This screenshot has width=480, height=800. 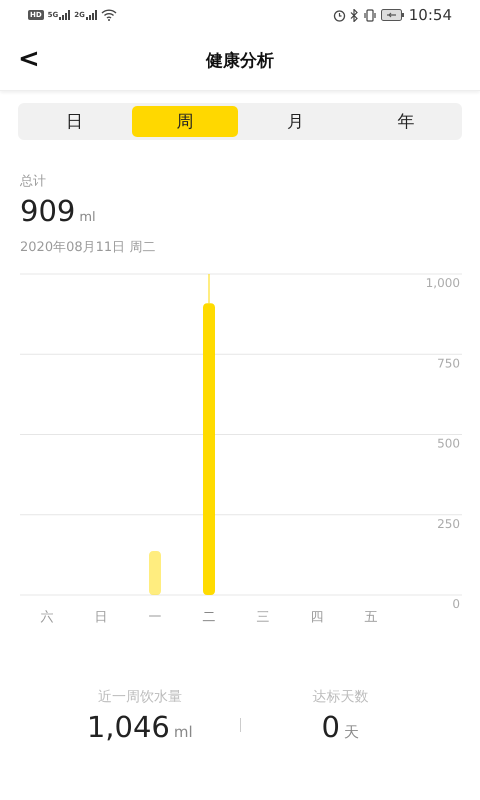 What do you see at coordinates (128, 727) in the screenshot?
I see `stat-value: 1,046` at bounding box center [128, 727].